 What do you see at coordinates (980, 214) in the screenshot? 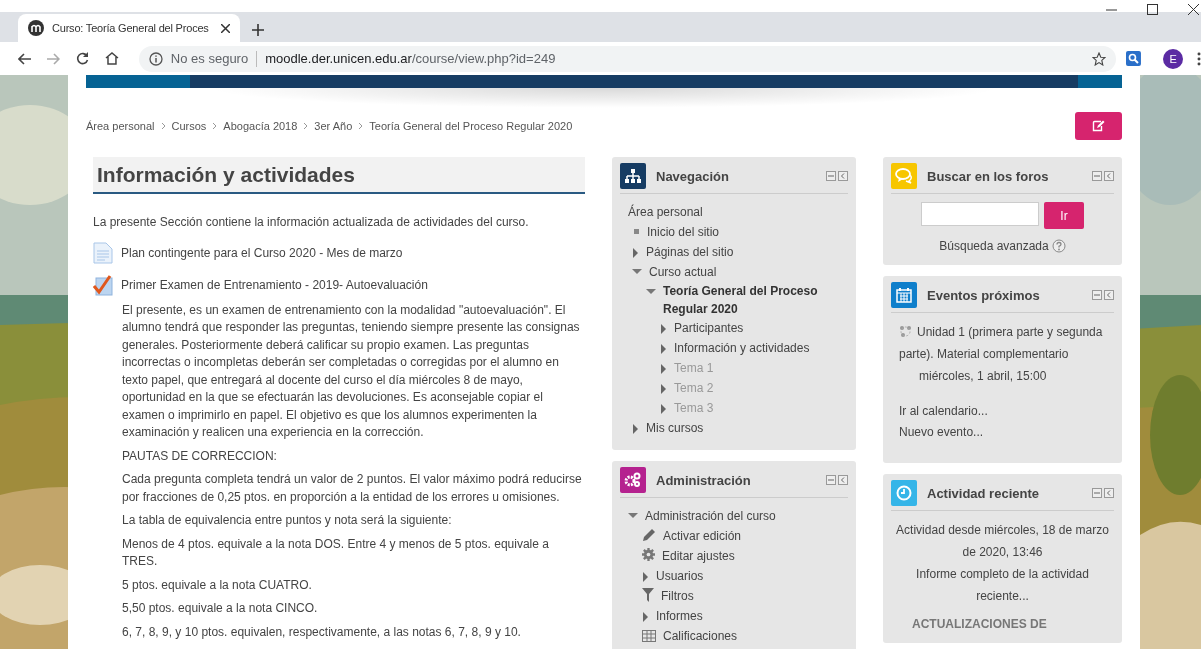
I see `search-field` at bounding box center [980, 214].